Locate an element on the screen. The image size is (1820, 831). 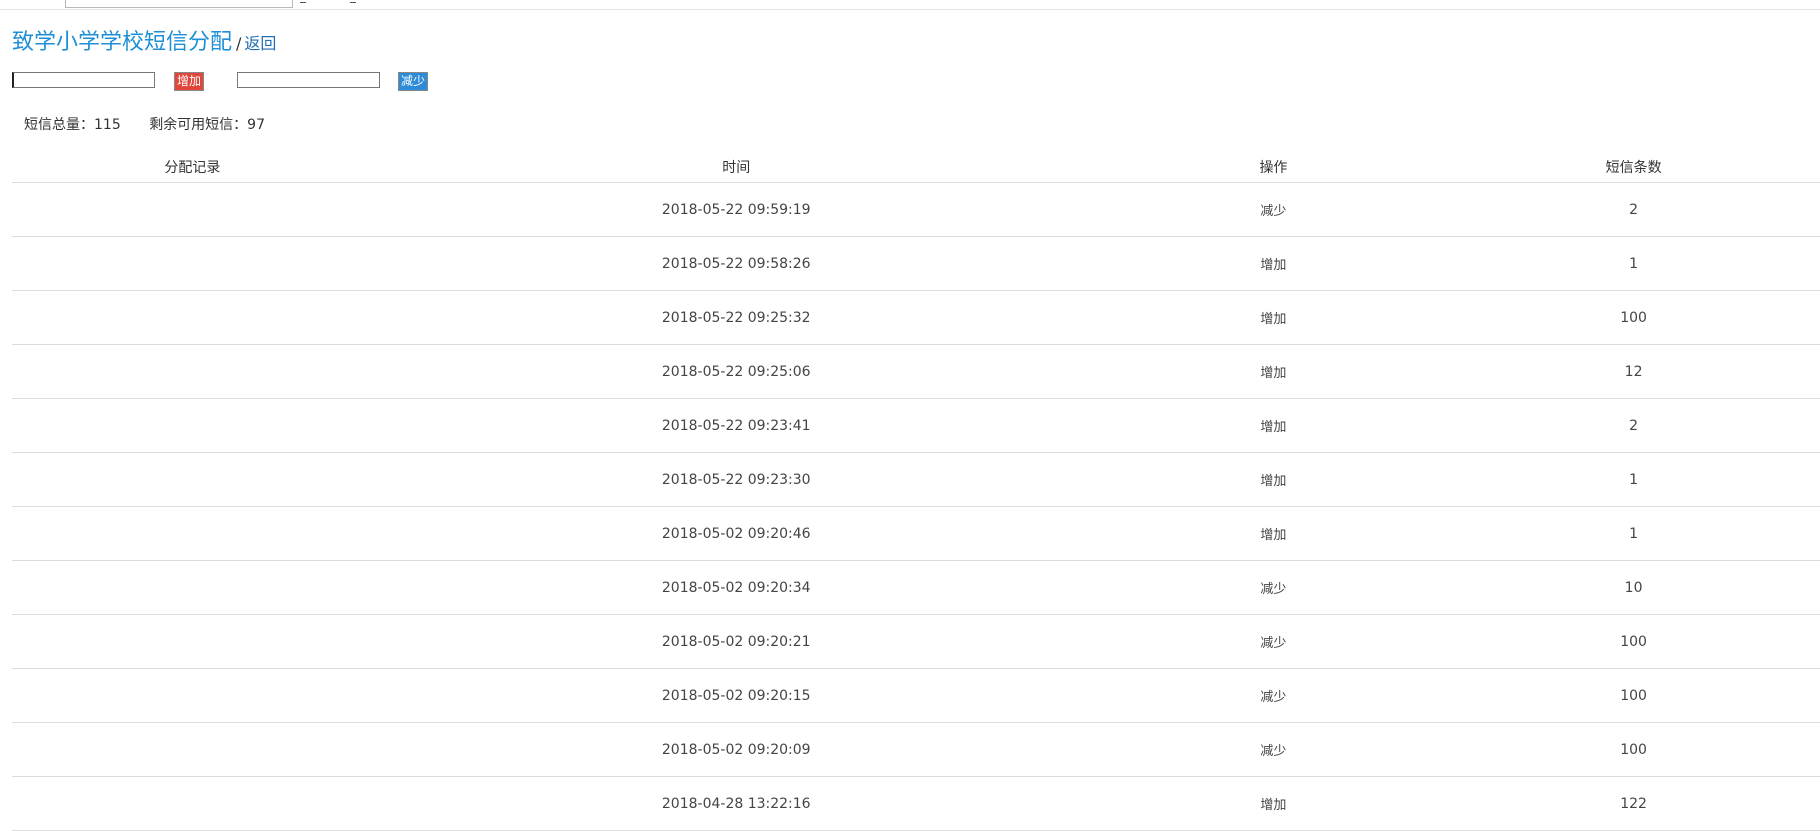
table-header-row: 分配记录 时间 操作 短信条数 is located at coordinates (916, 167).